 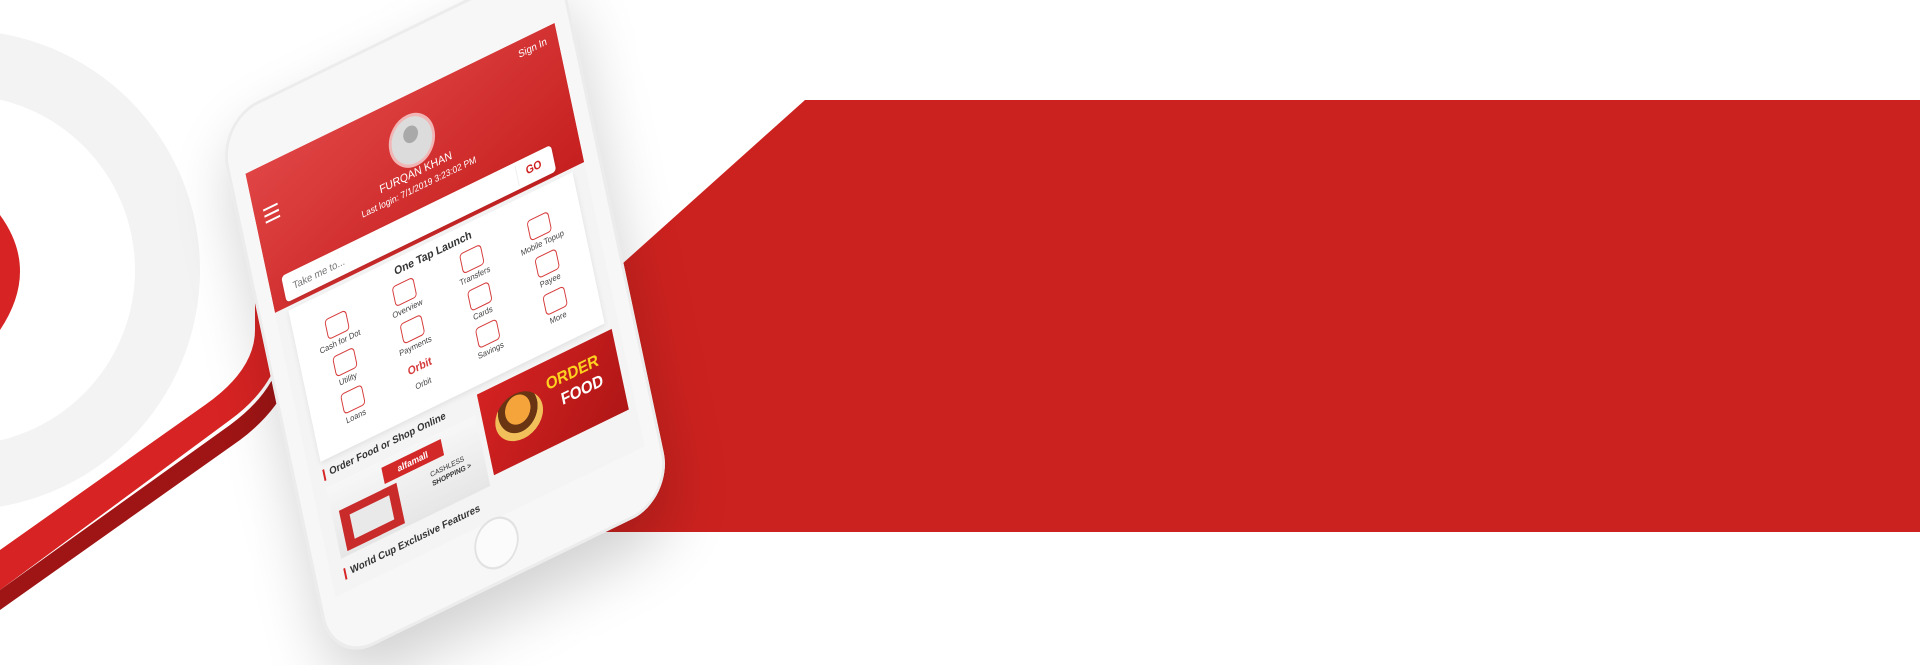 I want to click on store-image, so click(x=371, y=517).